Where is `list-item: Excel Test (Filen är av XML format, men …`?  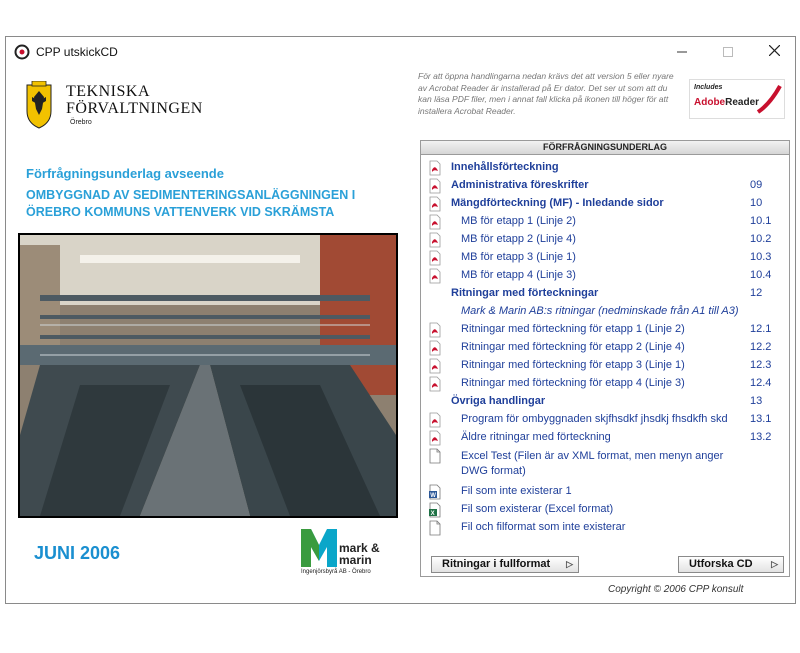
list-item: Excel Test (Filen är av XML format, men … is located at coordinates (605, 463).